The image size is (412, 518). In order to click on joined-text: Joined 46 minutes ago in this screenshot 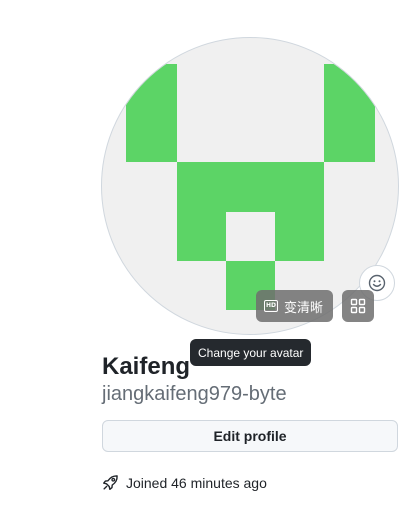, I will do `click(196, 482)`.